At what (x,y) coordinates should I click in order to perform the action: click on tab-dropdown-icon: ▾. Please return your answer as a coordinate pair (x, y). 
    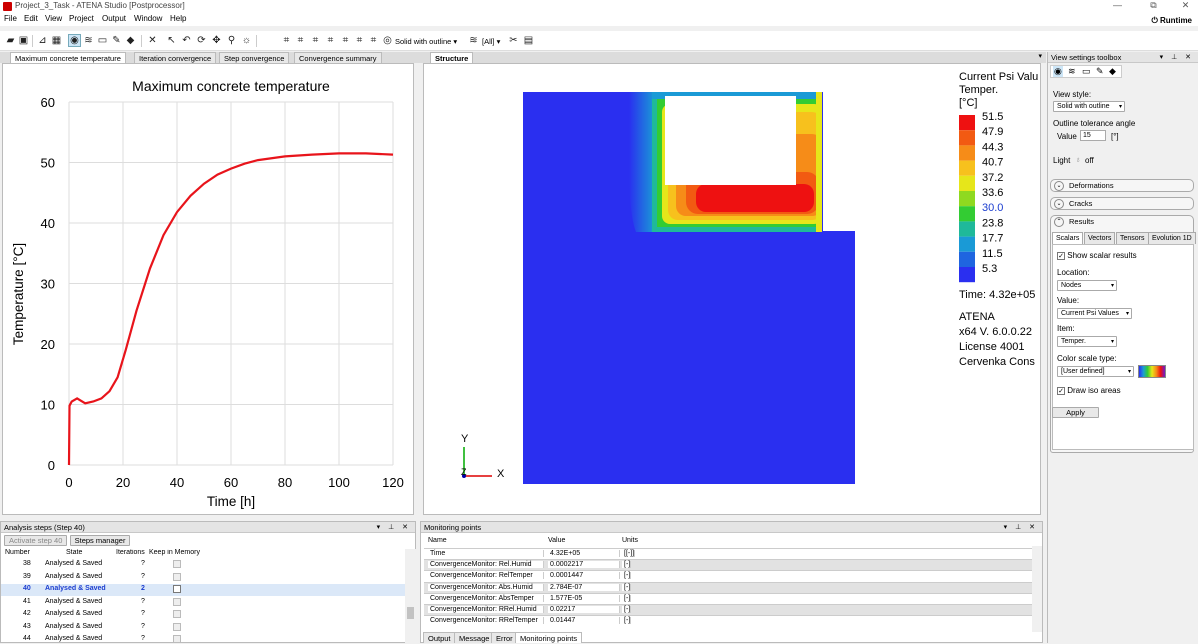
    Looking at the image, I should click on (1040, 56).